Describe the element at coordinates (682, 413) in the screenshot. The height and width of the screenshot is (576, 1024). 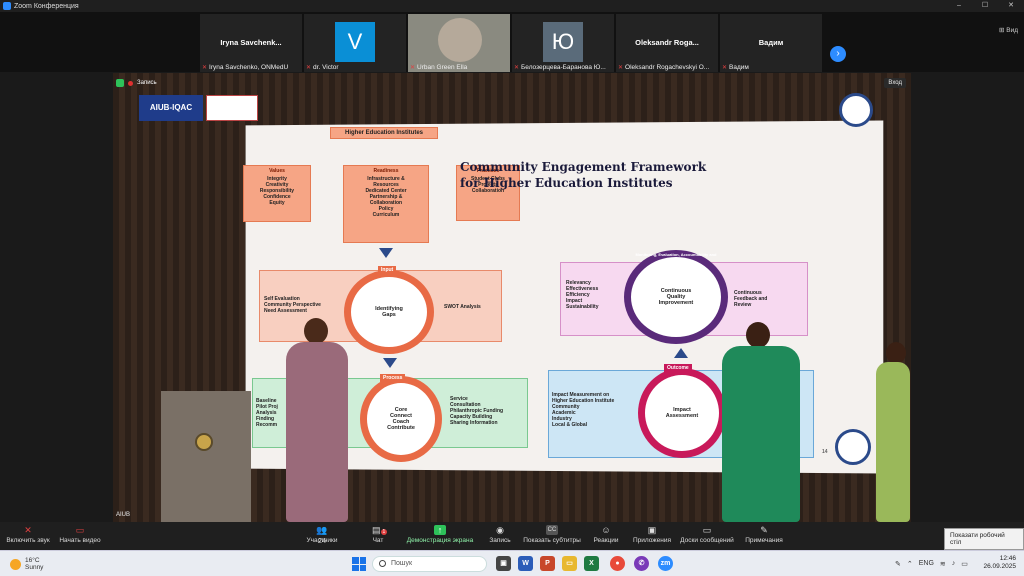
I see `impact-assessment-ring: Impact Assessment` at that location.